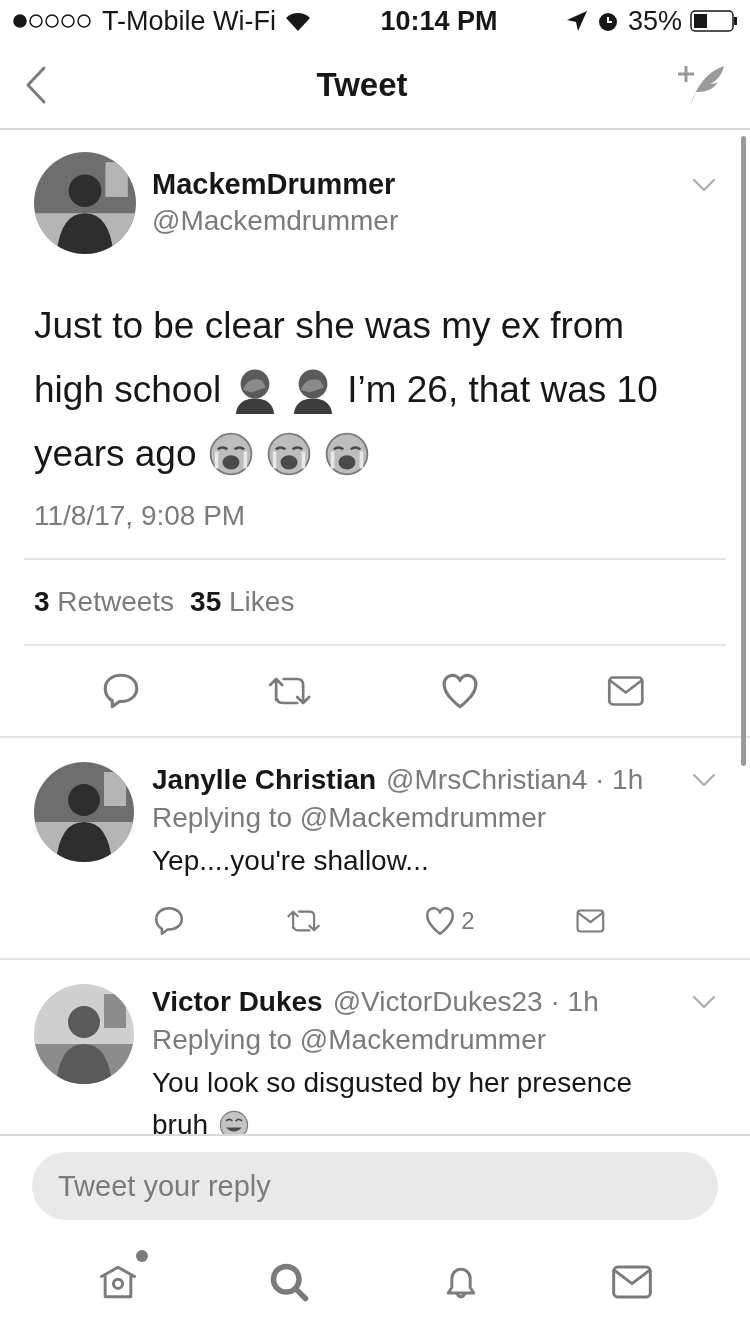 This screenshot has height=1334, width=750. Describe the element at coordinates (329, 326) in the screenshot. I see `tweet-text: Just to be clear she was my ex from` at that location.